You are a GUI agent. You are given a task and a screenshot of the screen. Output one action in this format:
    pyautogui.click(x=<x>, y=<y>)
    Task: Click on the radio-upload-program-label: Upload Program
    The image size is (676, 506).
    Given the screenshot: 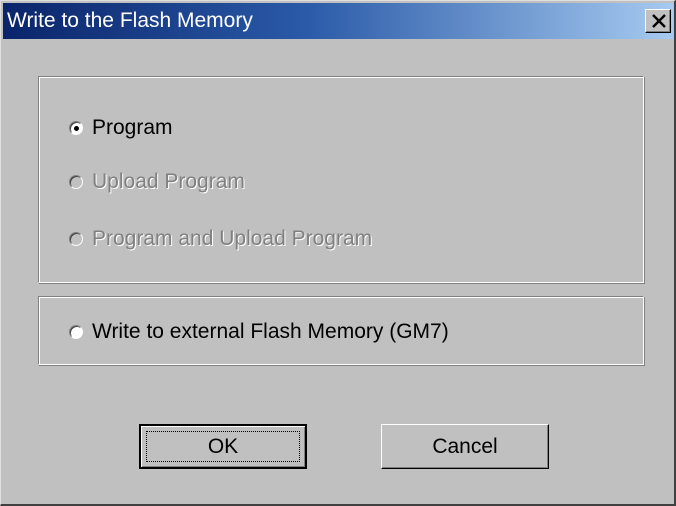 What is the action you would take?
    pyautogui.click(x=168, y=181)
    